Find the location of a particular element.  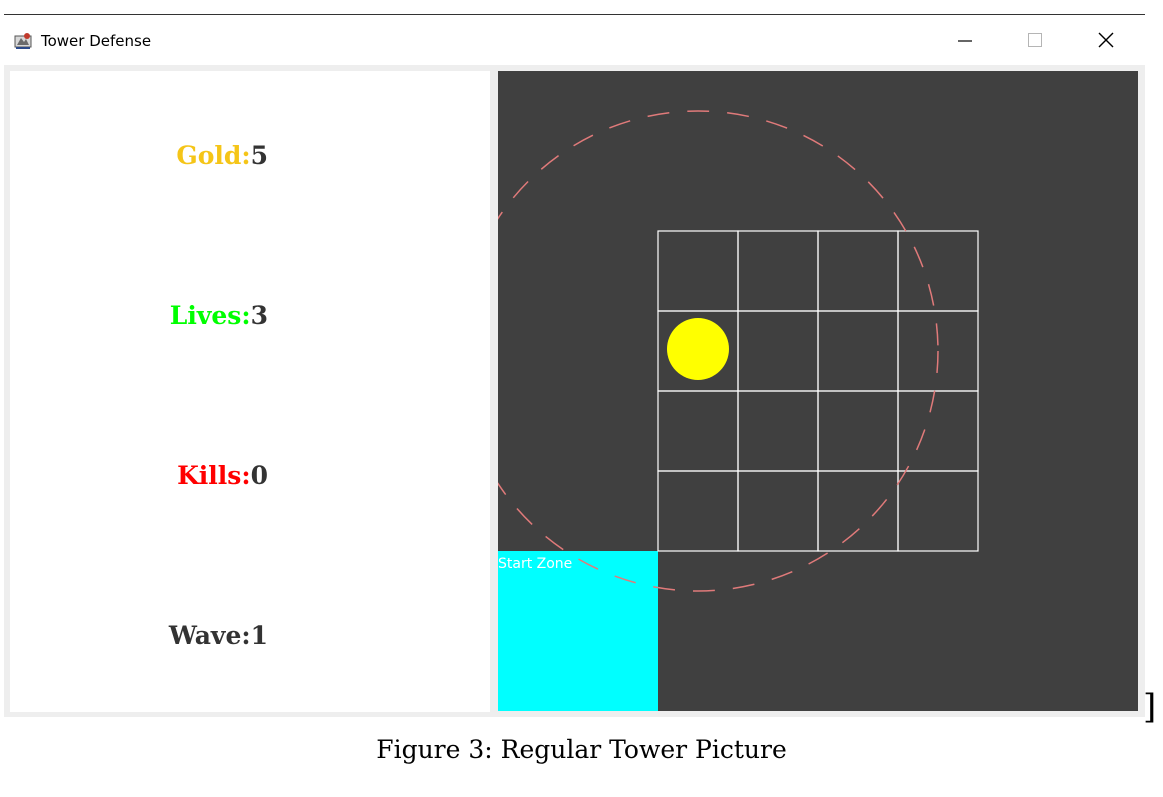

tower-grid is located at coordinates (818, 391).